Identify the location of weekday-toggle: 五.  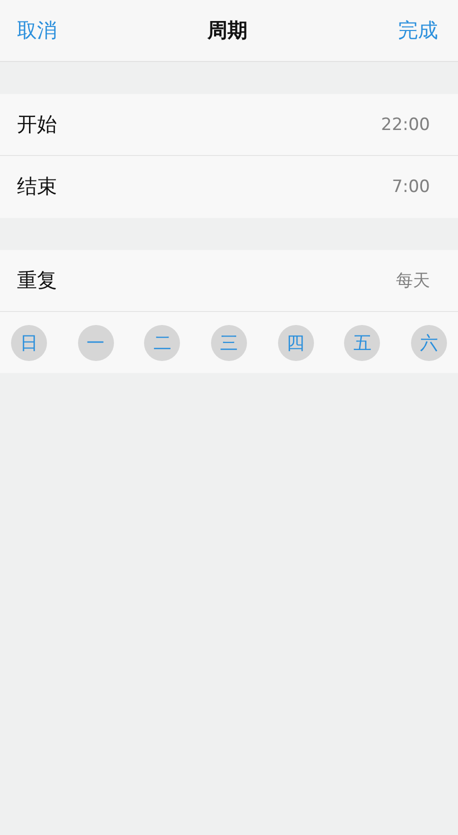
(362, 342).